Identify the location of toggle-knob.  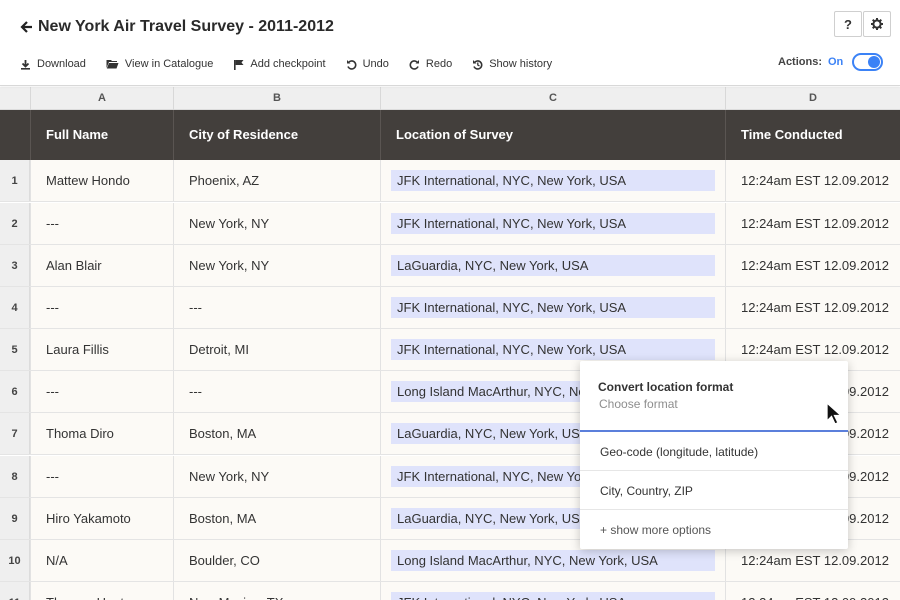
(874, 62).